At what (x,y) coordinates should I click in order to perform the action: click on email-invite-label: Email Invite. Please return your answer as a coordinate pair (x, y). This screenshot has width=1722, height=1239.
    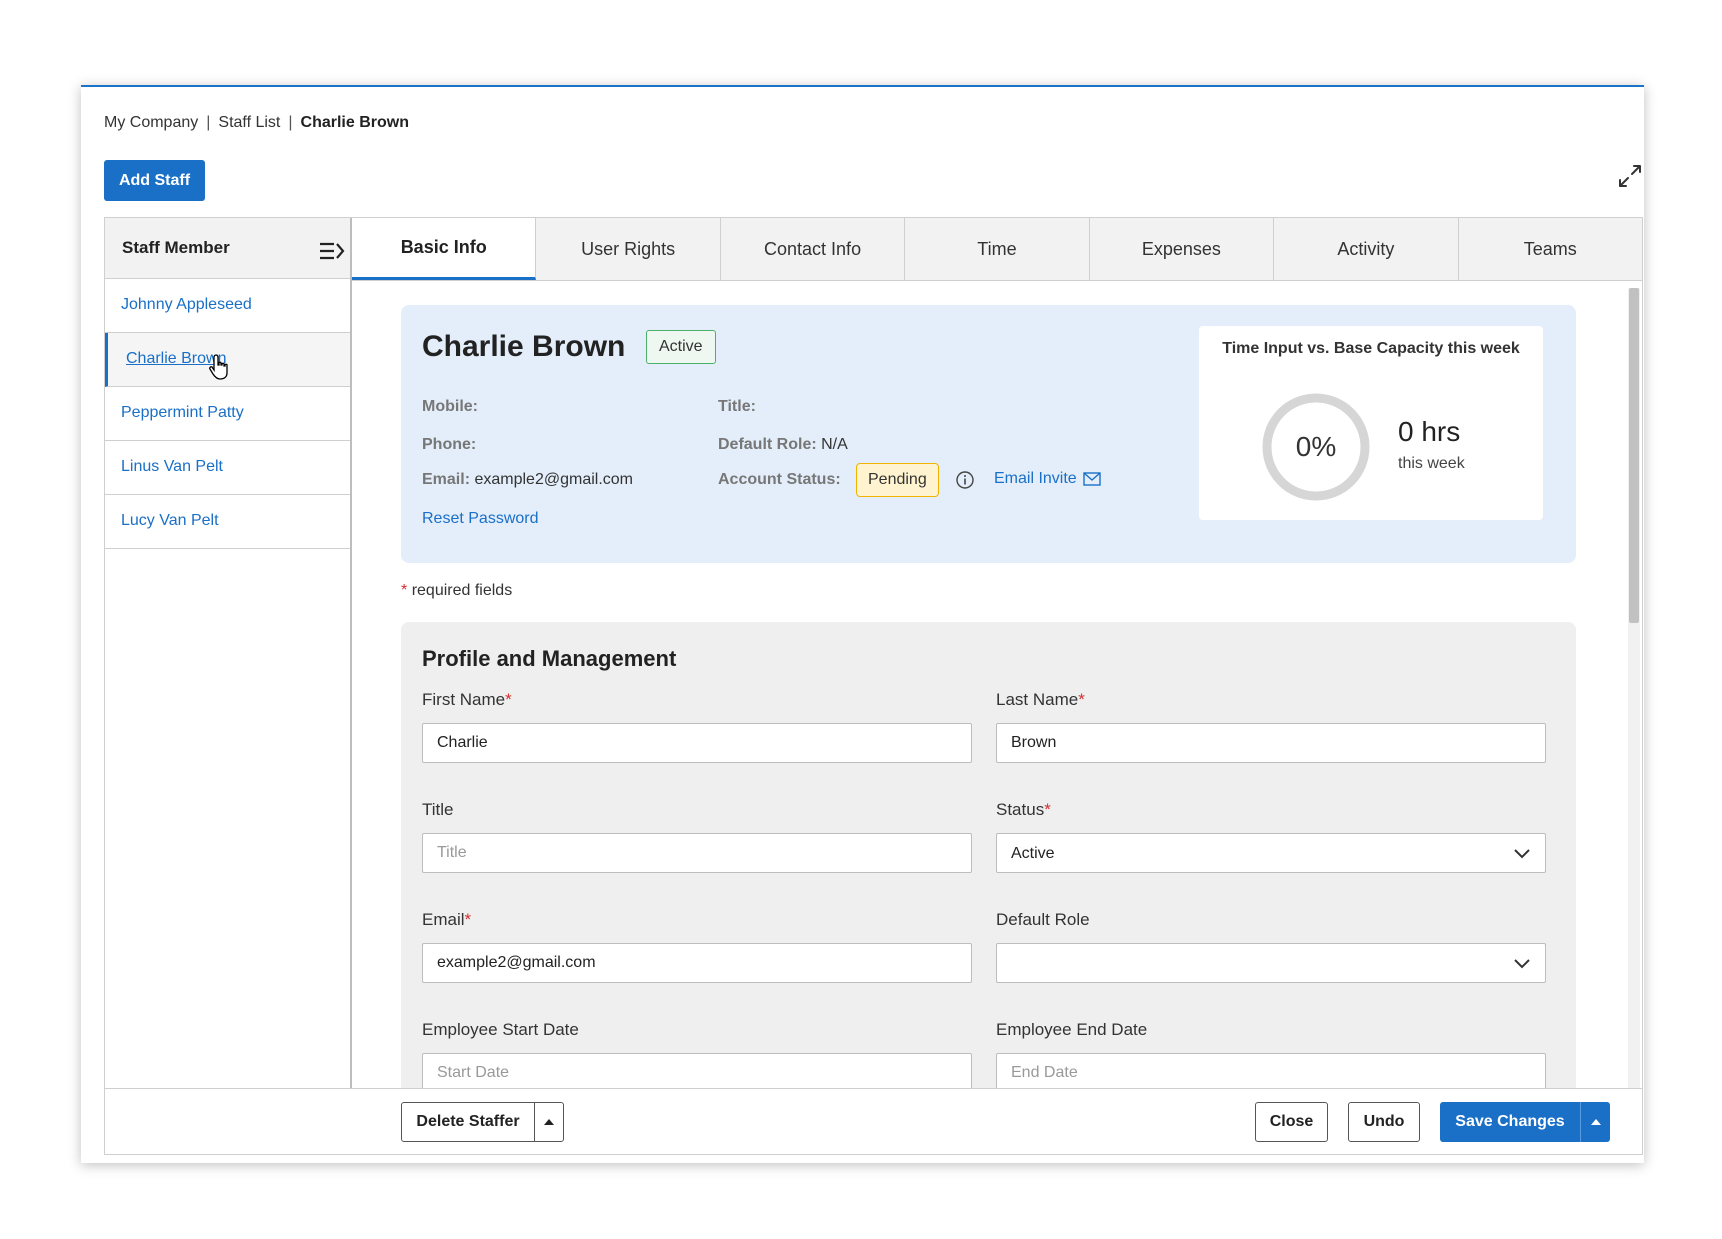
    Looking at the image, I should click on (1035, 478).